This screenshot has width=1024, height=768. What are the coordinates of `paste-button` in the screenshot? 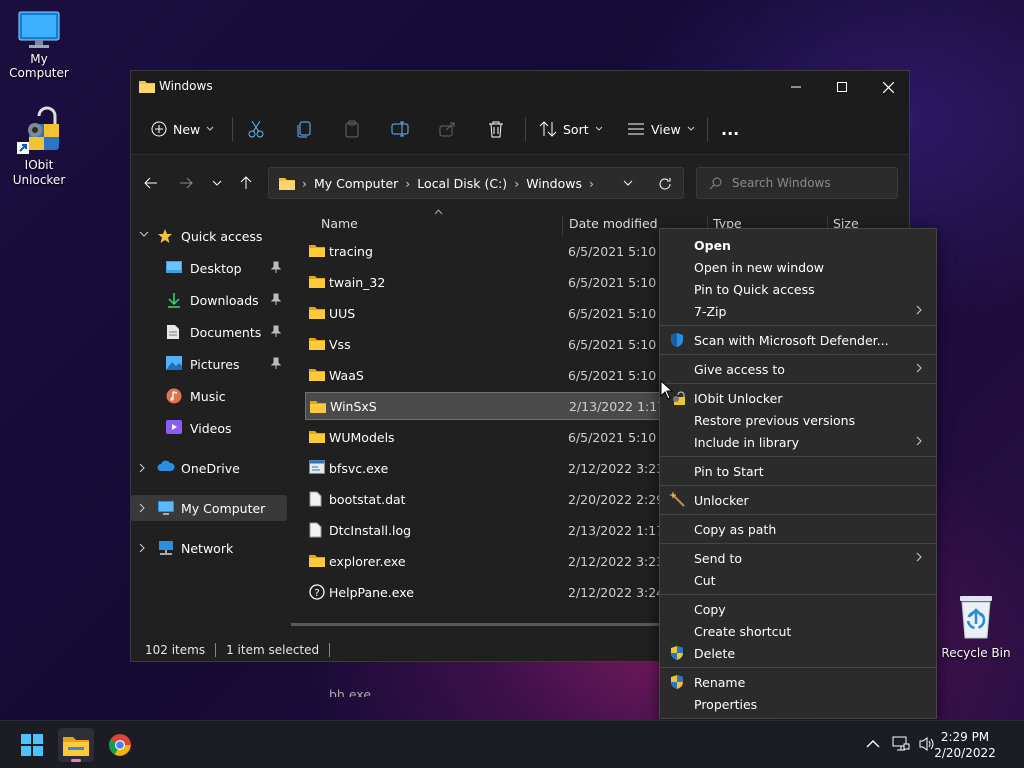 It's located at (352, 129).